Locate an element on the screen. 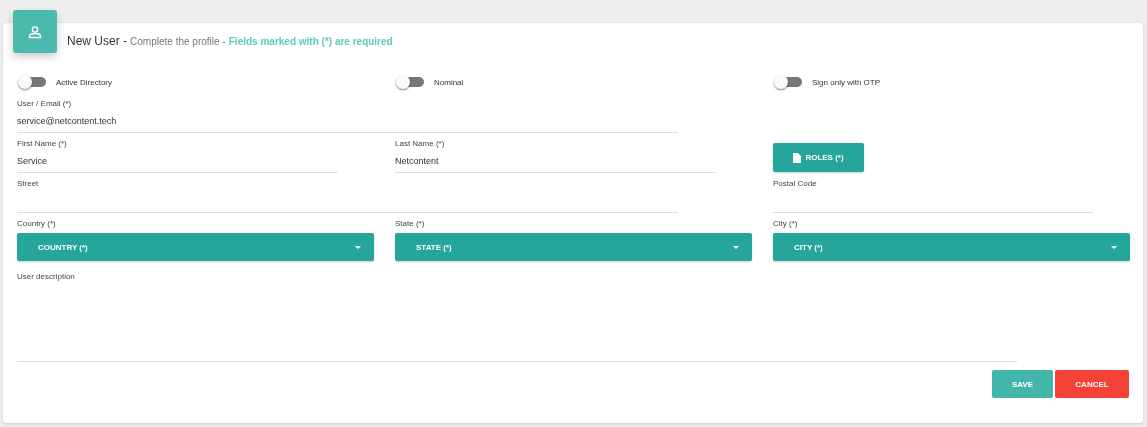  street-field: Street is located at coordinates (347, 193).